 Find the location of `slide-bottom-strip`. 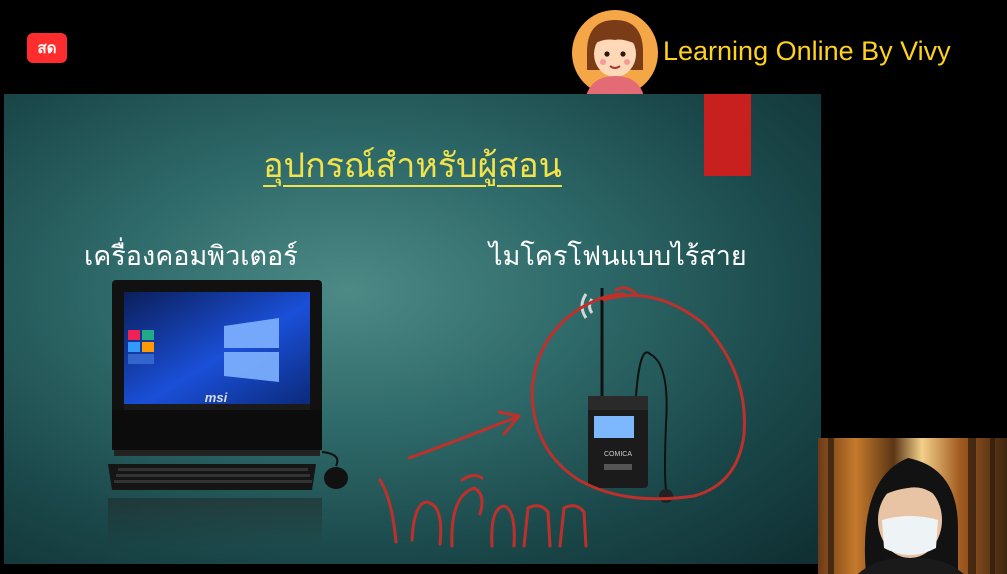

slide-bottom-strip is located at coordinates (409, 569).